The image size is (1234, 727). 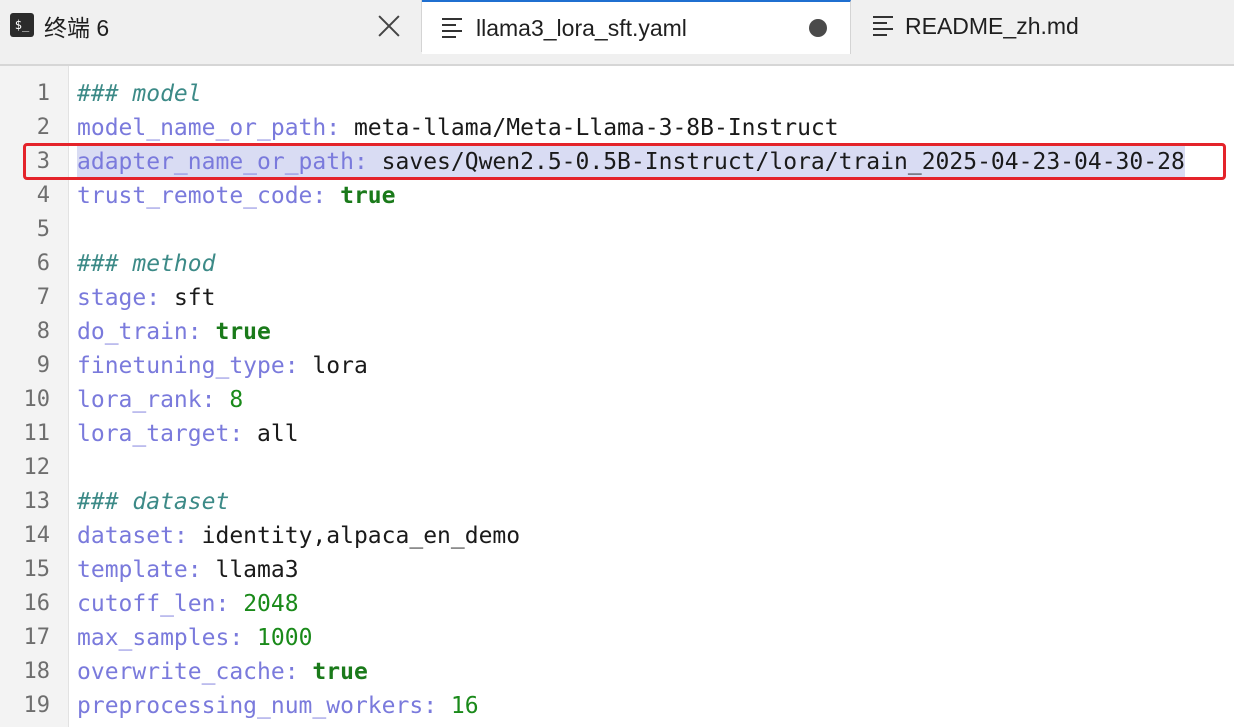 I want to click on code-text: lora_rank: 8, so click(x=160, y=400).